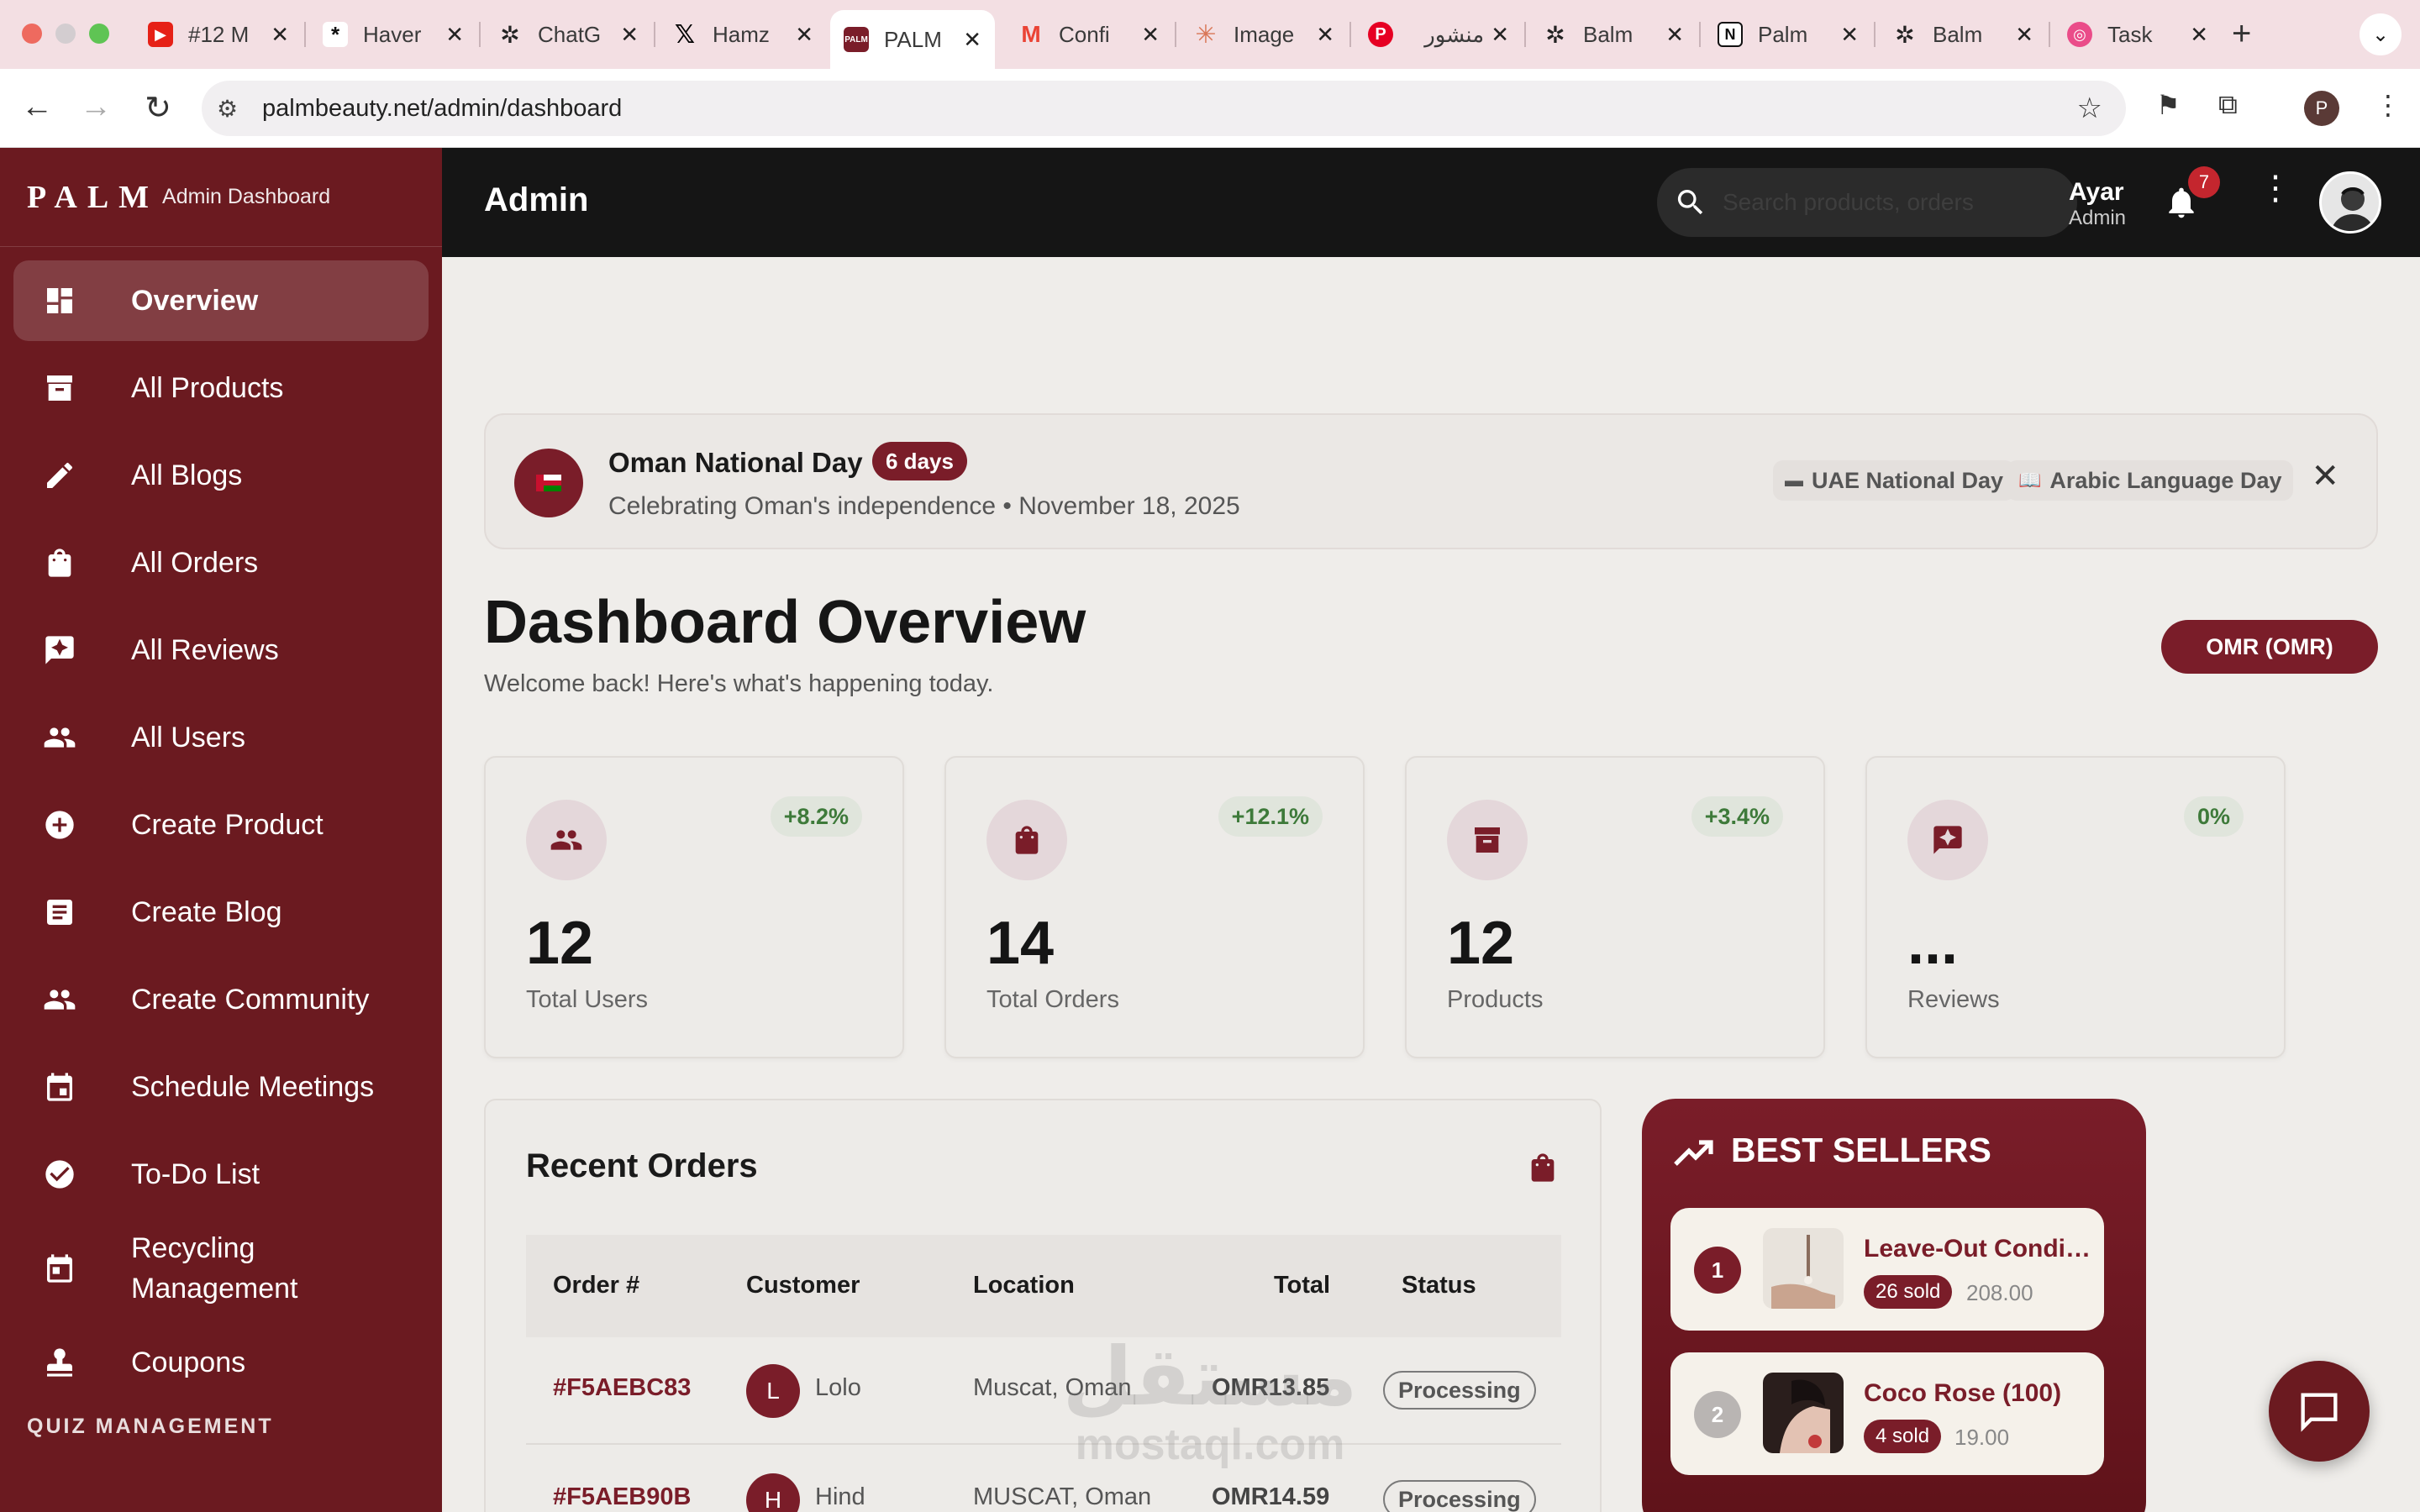 The height and width of the screenshot is (1512, 2420). I want to click on more-vertical-icon: ⋮, so click(2275, 188).